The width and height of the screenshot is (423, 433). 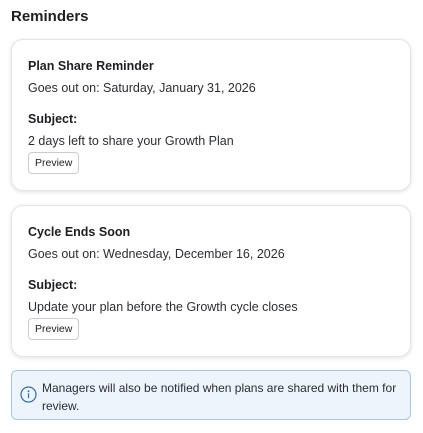 I want to click on info-icon, so click(x=28, y=394).